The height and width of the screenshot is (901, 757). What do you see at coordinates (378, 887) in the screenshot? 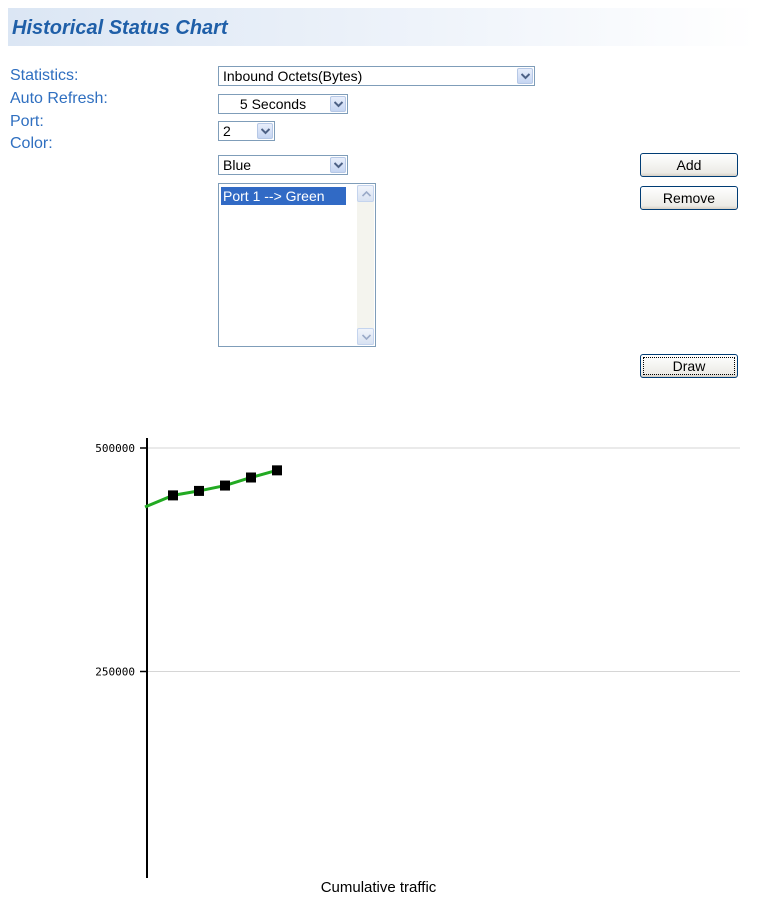
I see `chart-title: Cumulative traffic` at bounding box center [378, 887].